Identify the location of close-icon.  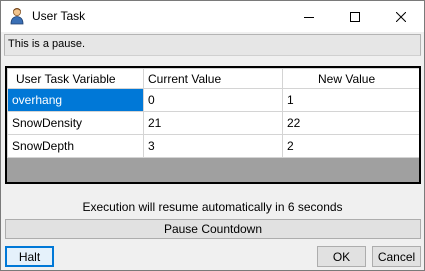
(401, 16).